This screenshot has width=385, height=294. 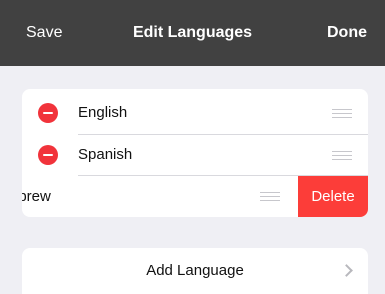 I want to click on add-language-label: Add Language, so click(x=195, y=270).